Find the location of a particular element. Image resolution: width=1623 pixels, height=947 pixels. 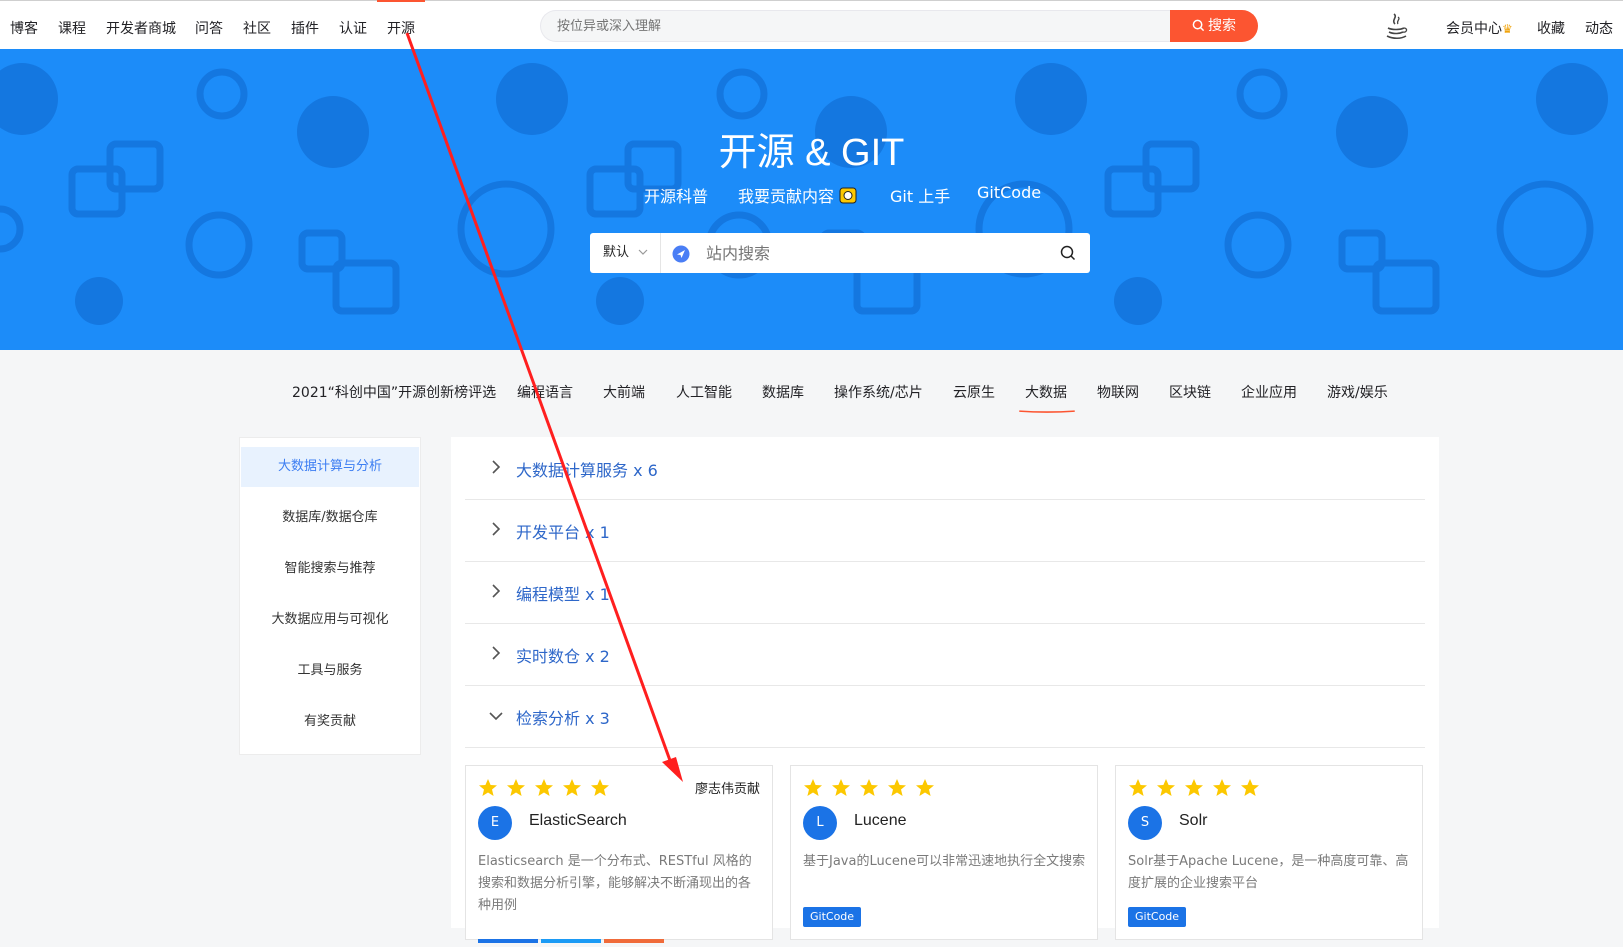

accordion-label: 大数据计算服务 x 6 is located at coordinates (587, 470).